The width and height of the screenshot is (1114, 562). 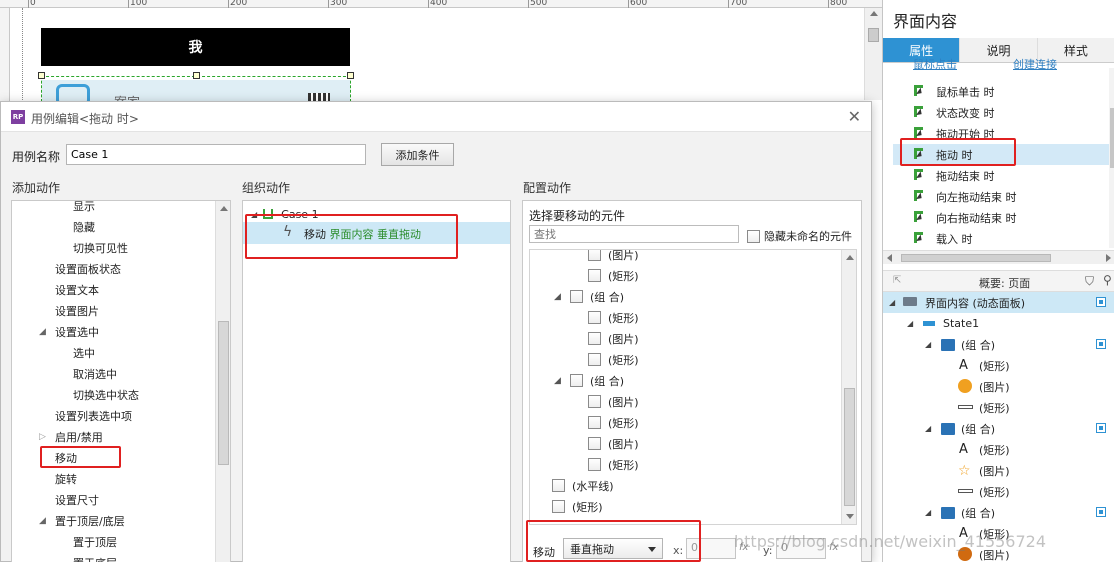 What do you see at coordinates (66, 478) in the screenshot?
I see `action-item-rotate: 旋转` at bounding box center [66, 478].